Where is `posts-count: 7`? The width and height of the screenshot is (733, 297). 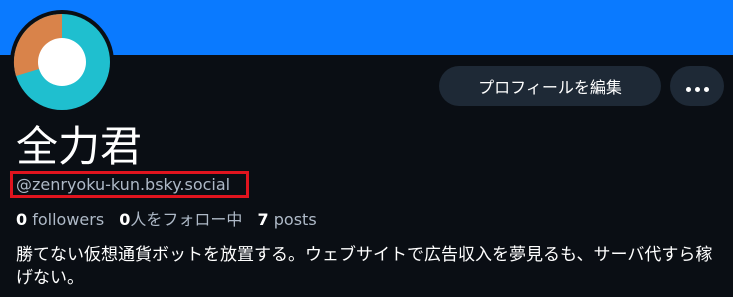
posts-count: 7 is located at coordinates (263, 219).